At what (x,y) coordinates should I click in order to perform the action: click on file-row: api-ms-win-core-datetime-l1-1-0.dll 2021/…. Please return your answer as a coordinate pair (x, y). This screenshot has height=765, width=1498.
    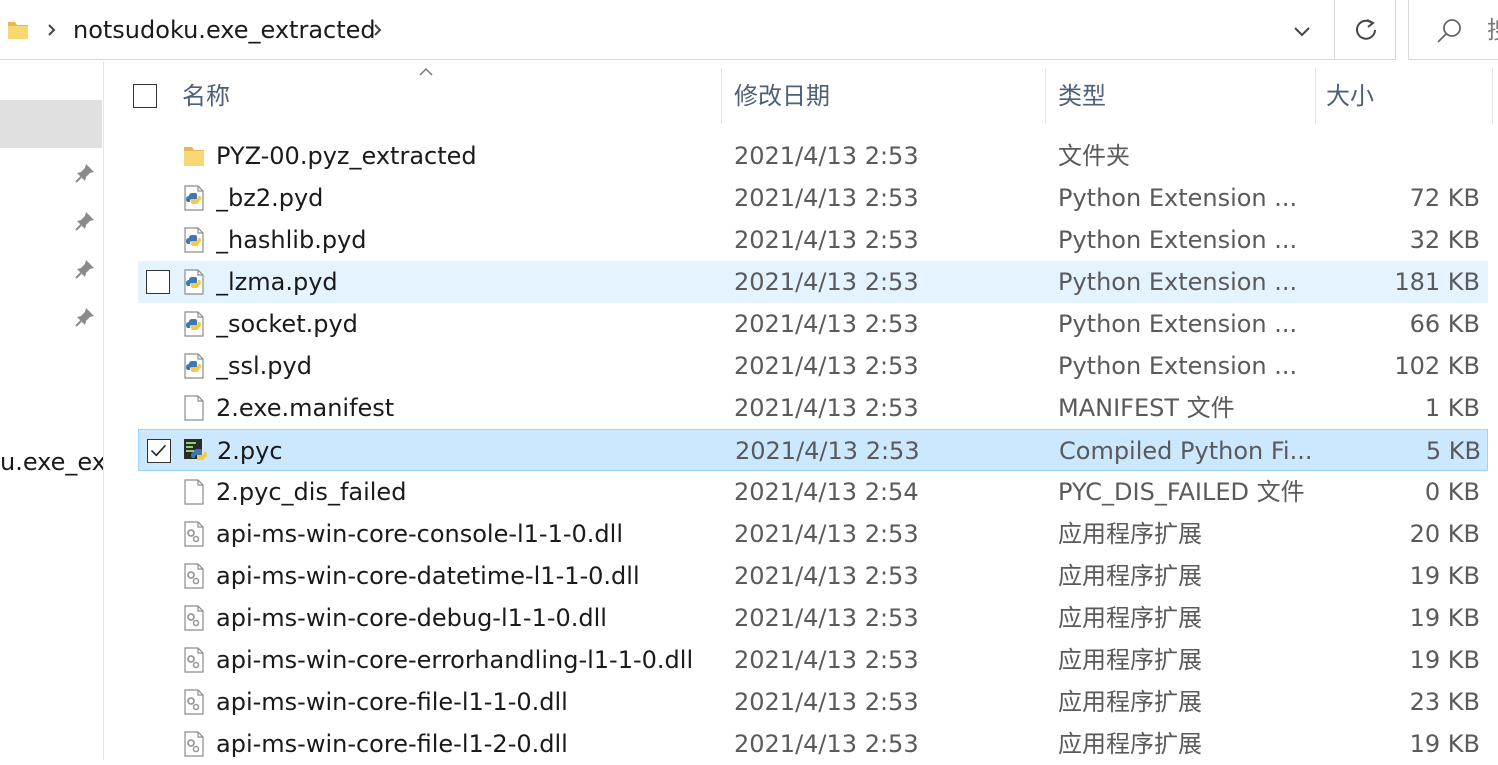
    Looking at the image, I should click on (813, 576).